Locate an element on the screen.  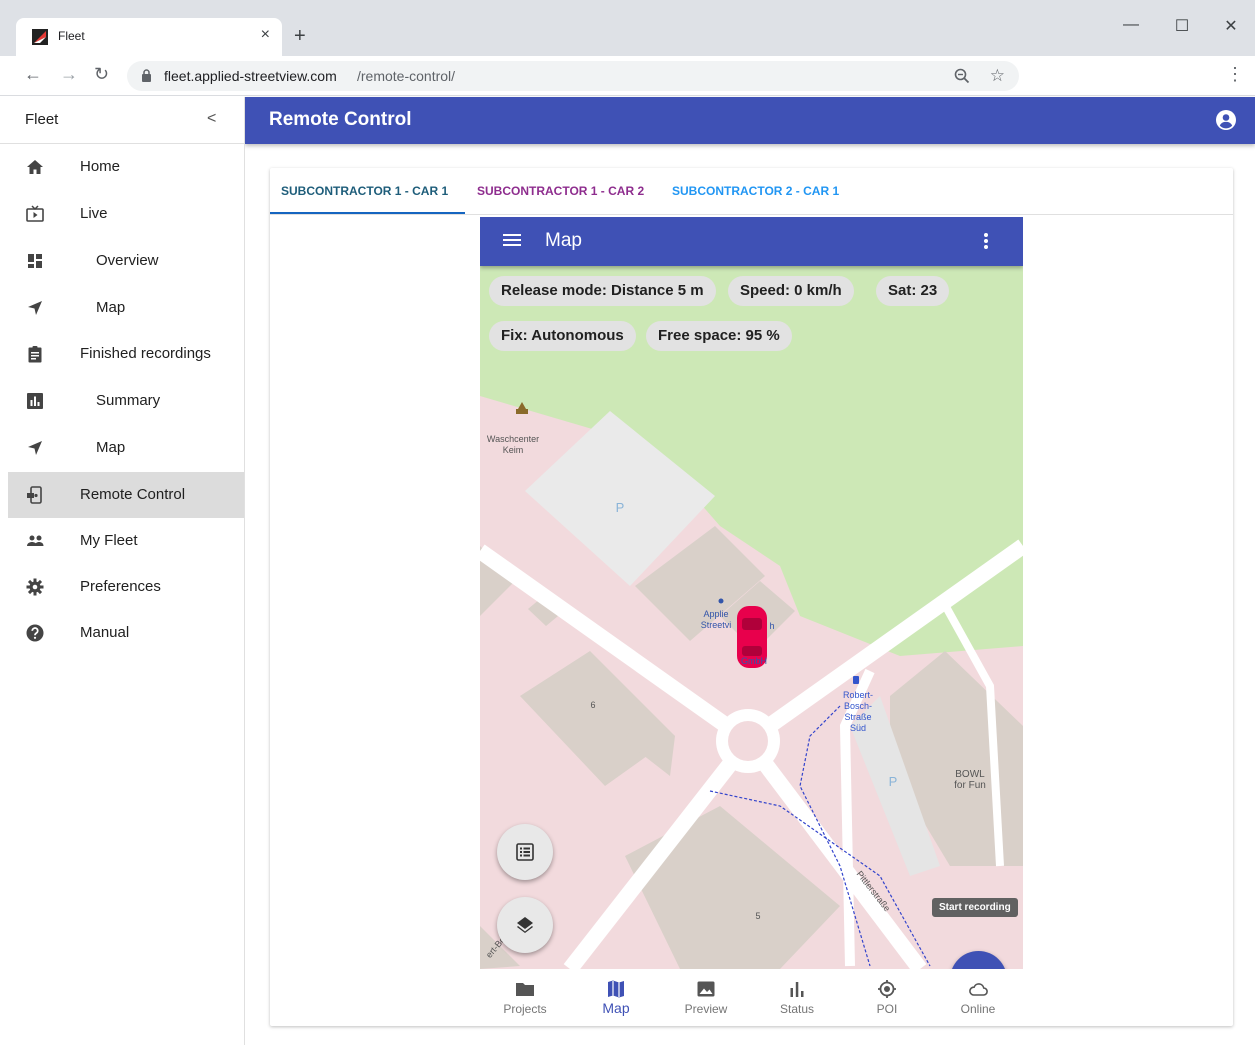
new-tab-button: + is located at coordinates (300, 36).